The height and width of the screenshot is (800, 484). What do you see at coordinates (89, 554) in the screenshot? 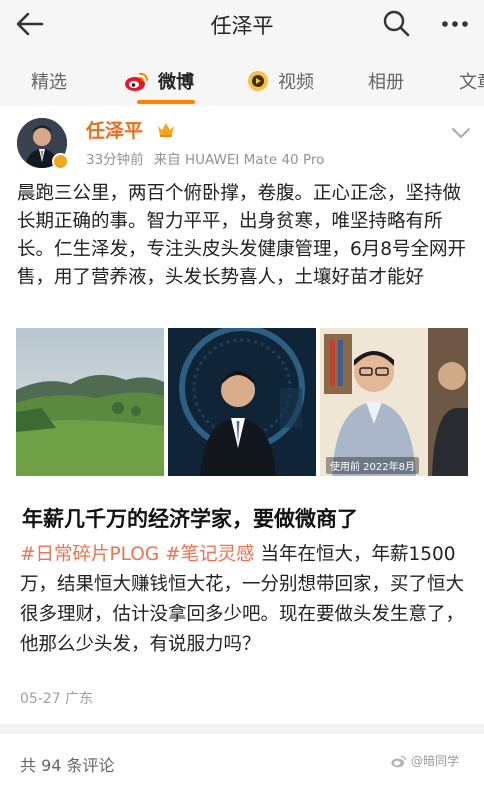
I see `hashtag-link: #日常碎片PLOG` at bounding box center [89, 554].